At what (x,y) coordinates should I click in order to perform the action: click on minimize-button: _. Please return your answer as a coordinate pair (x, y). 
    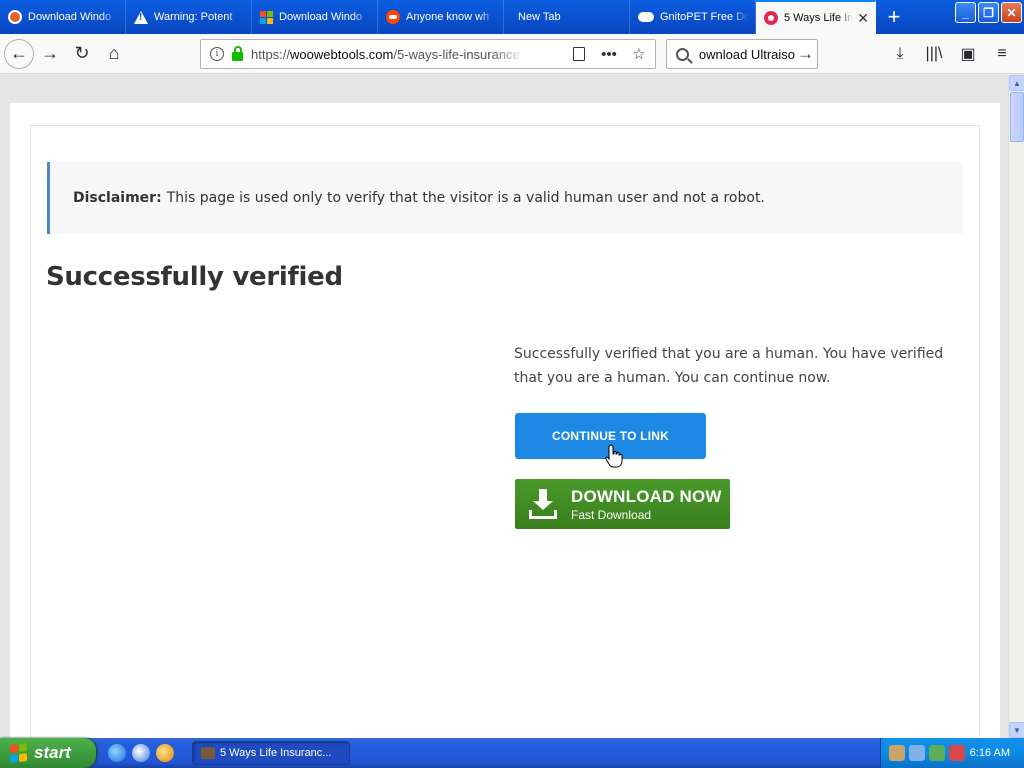
    Looking at the image, I should click on (965, 12).